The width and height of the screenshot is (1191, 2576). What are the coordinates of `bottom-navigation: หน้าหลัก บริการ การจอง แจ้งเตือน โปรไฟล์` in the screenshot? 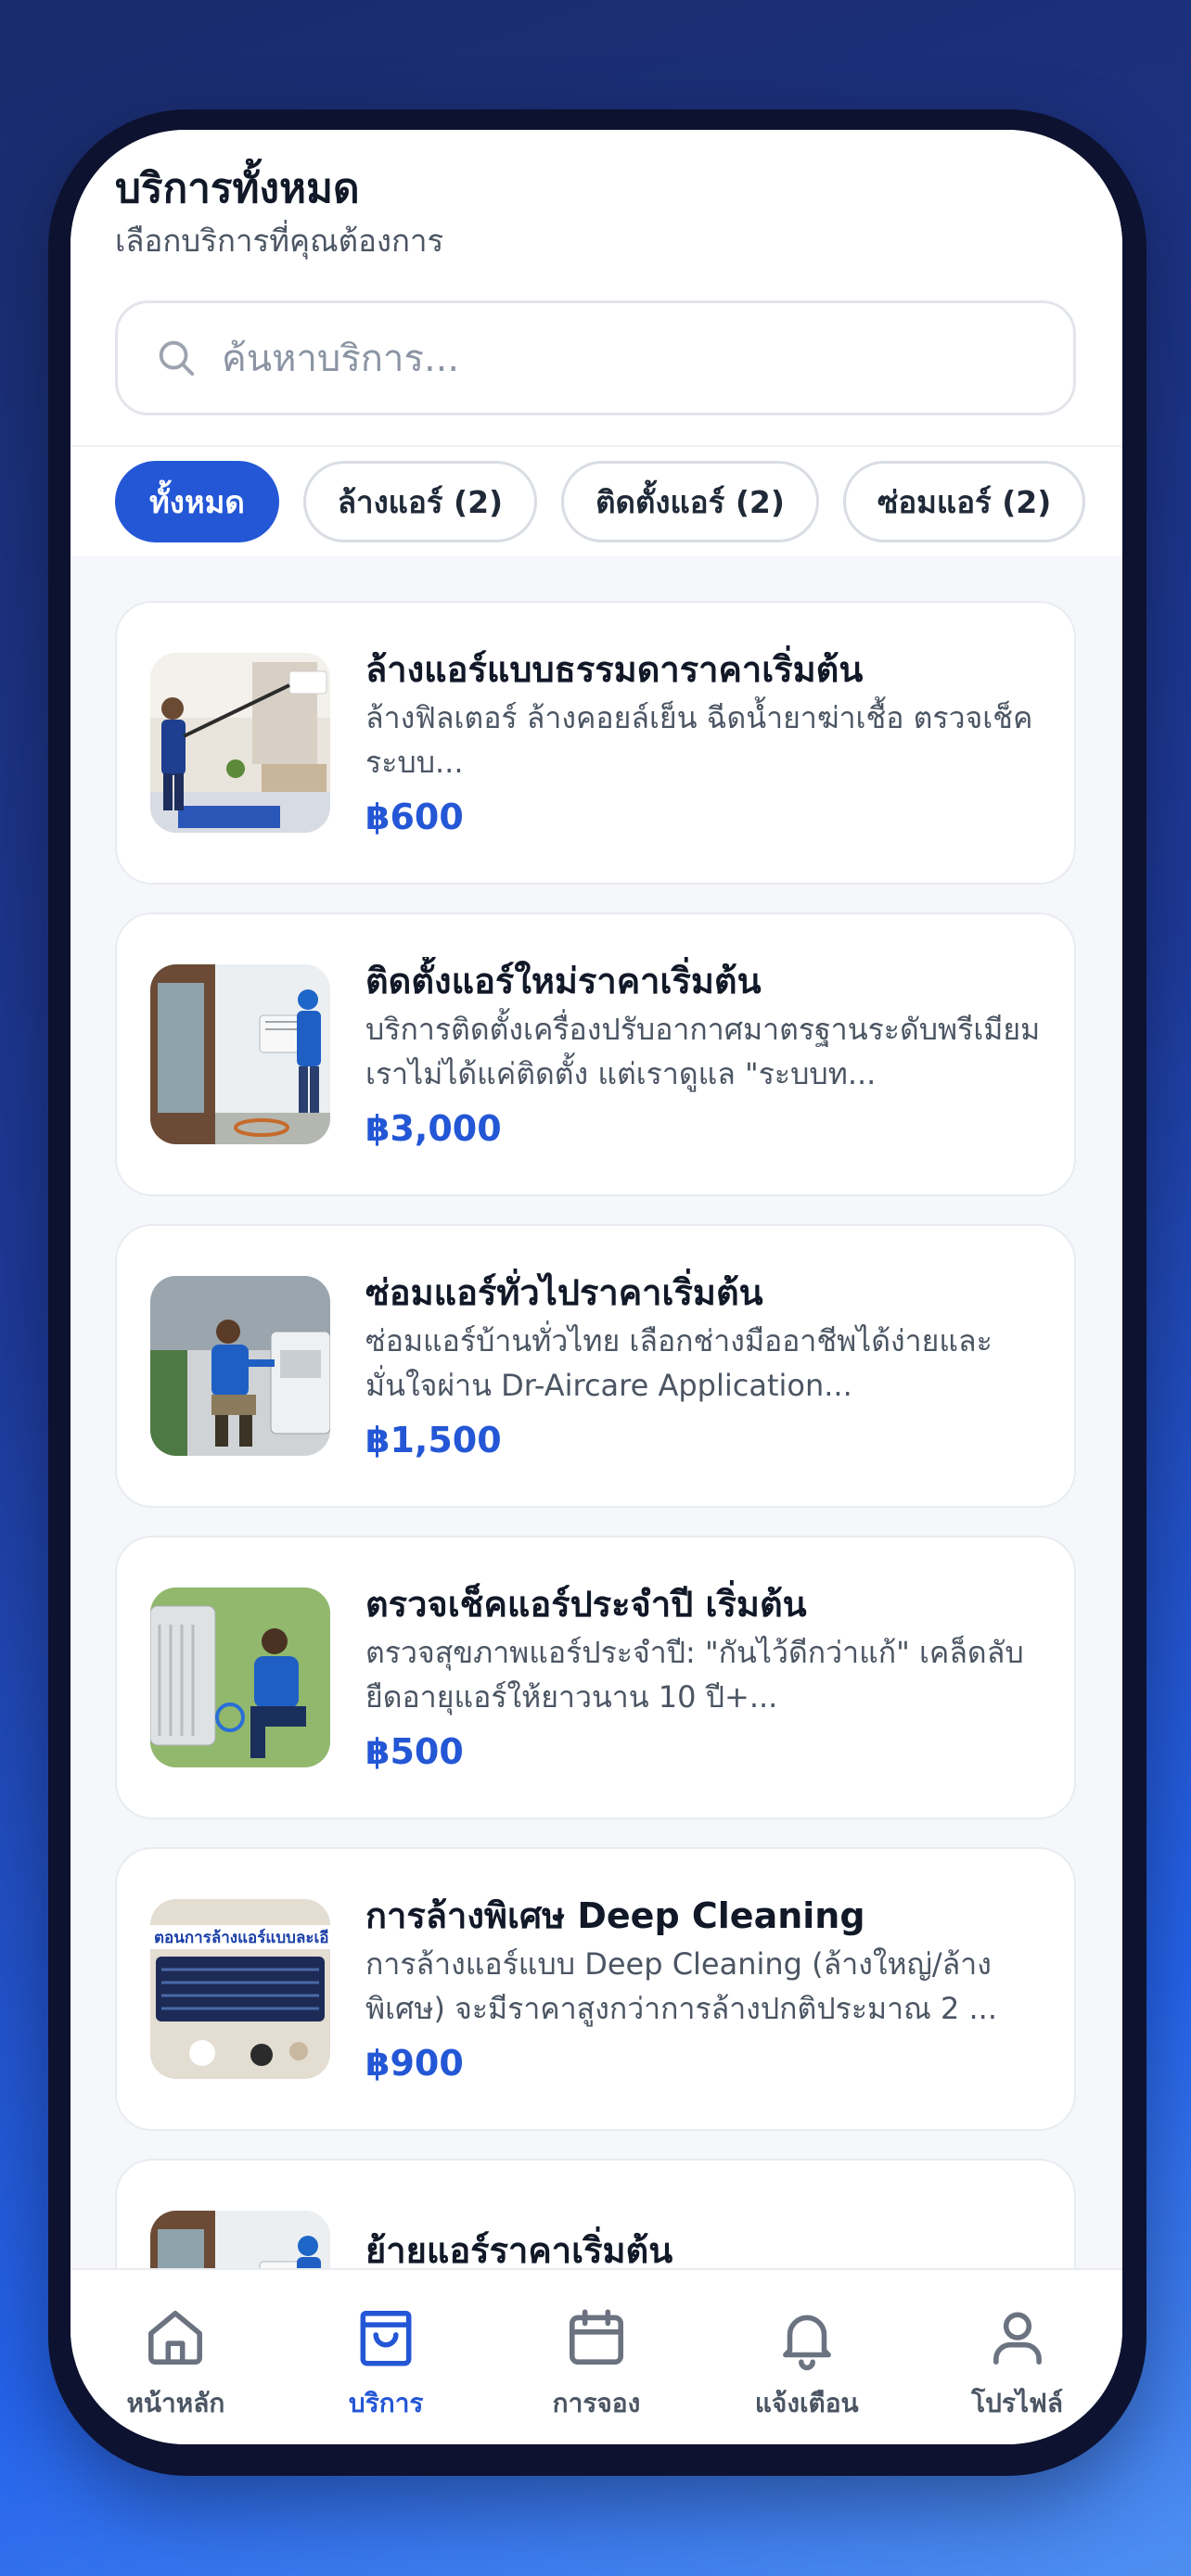 It's located at (596, 2356).